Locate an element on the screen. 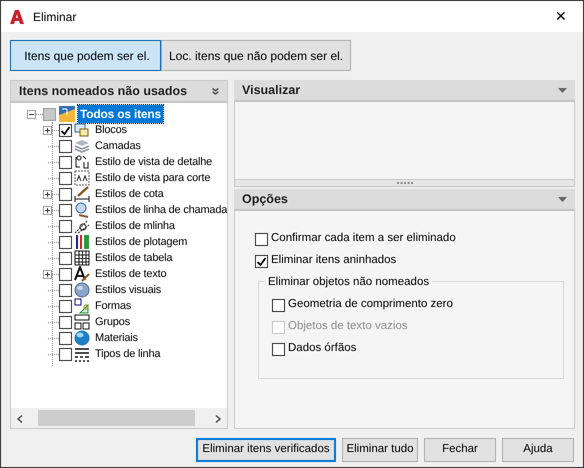 The height and width of the screenshot is (468, 584). panel-title: Opções is located at coordinates (265, 199).